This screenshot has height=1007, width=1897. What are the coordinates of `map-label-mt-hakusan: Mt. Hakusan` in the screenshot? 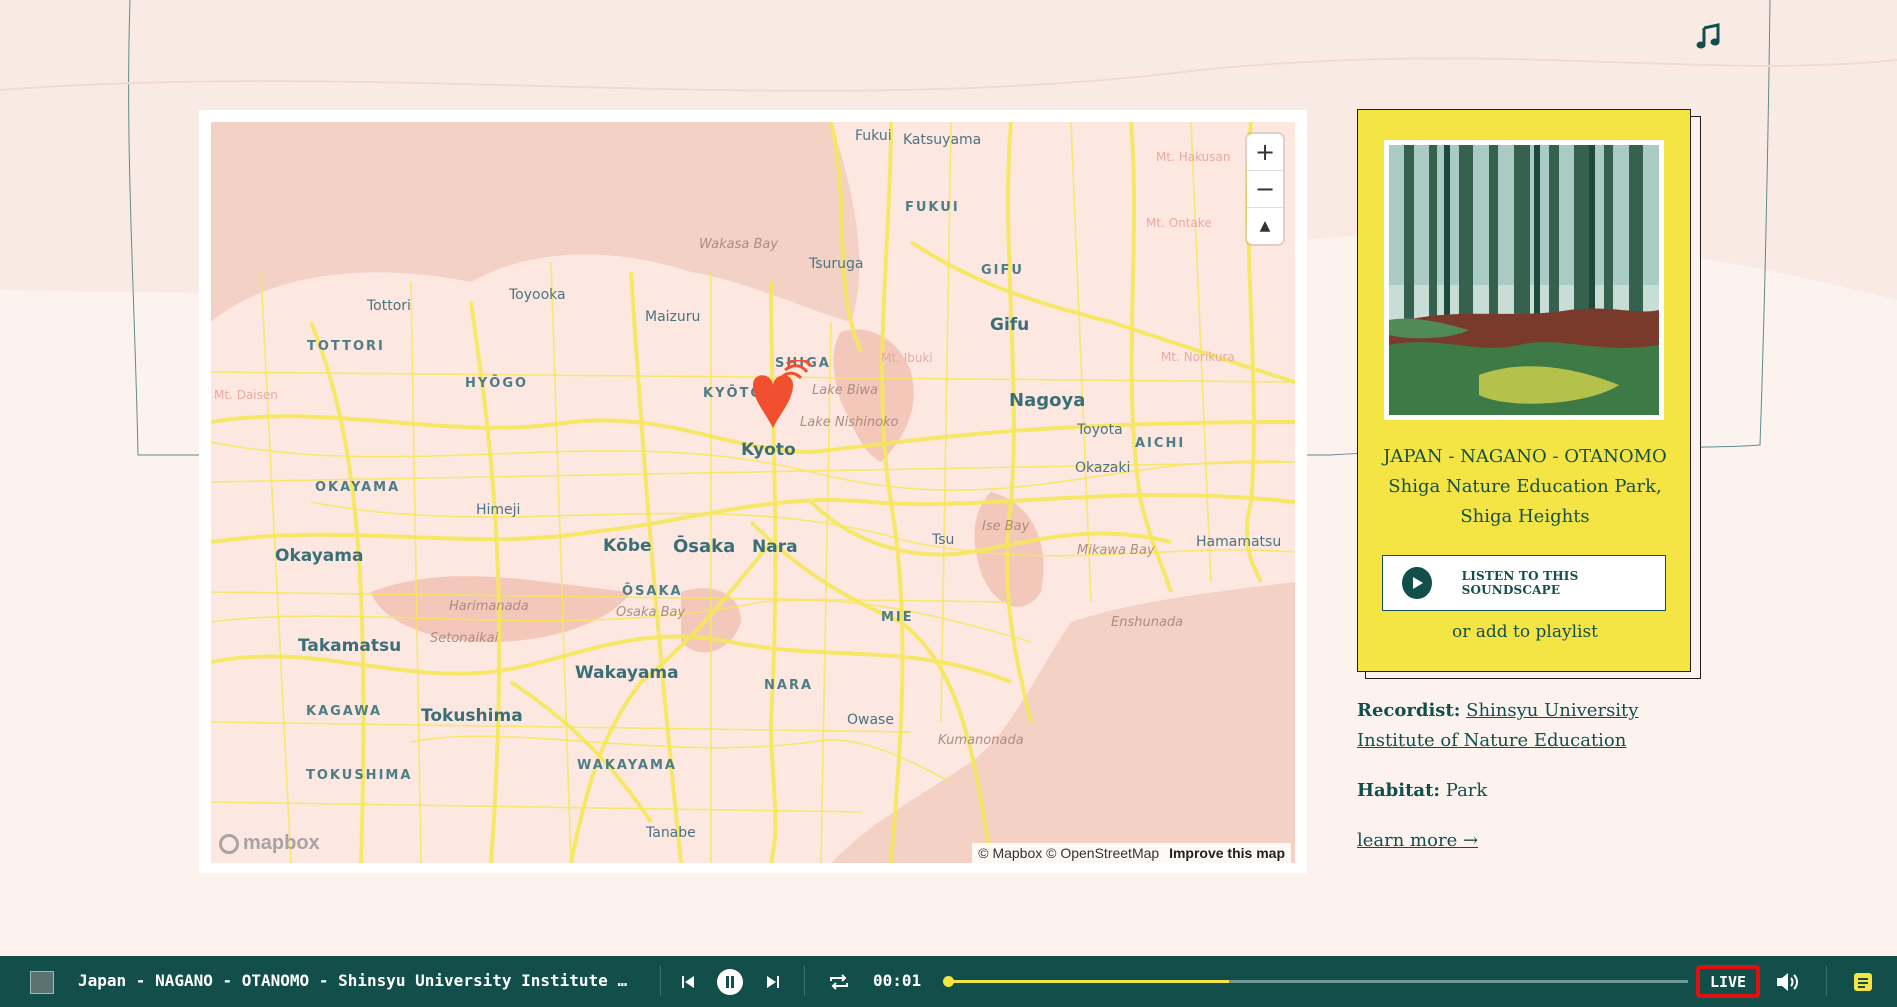 It's located at (1193, 157).